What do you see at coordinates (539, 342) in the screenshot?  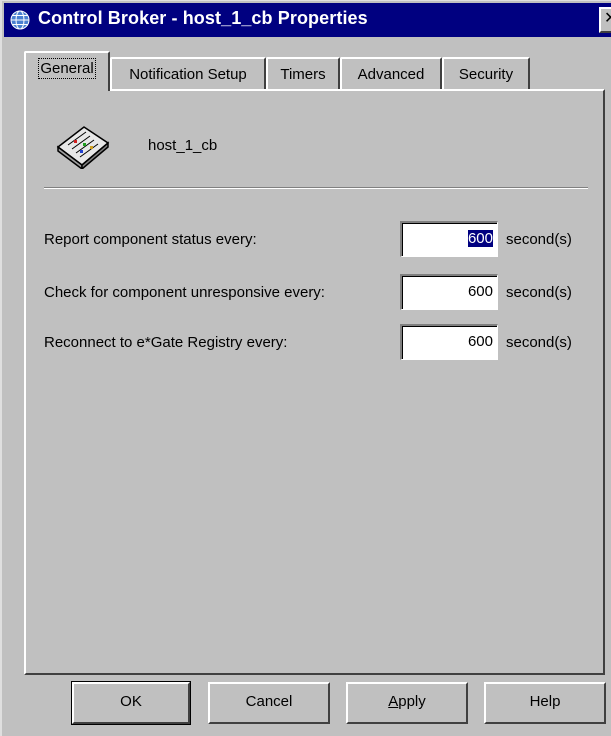 I see `reconnect-registry-unit: second(s)` at bounding box center [539, 342].